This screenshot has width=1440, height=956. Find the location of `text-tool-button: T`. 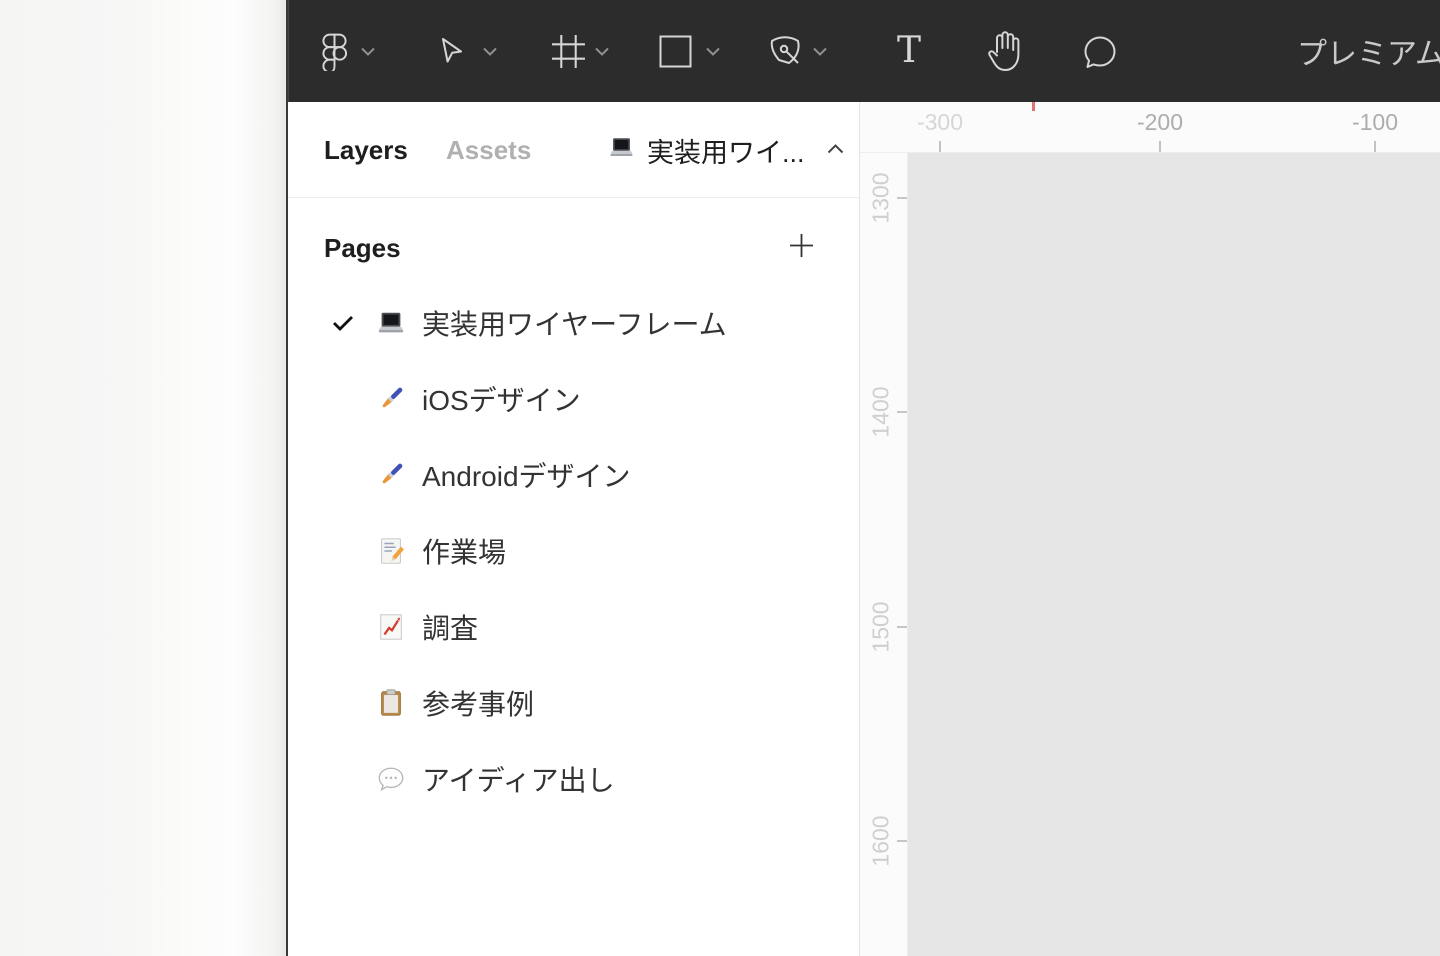

text-tool-button: T is located at coordinates (909, 51).